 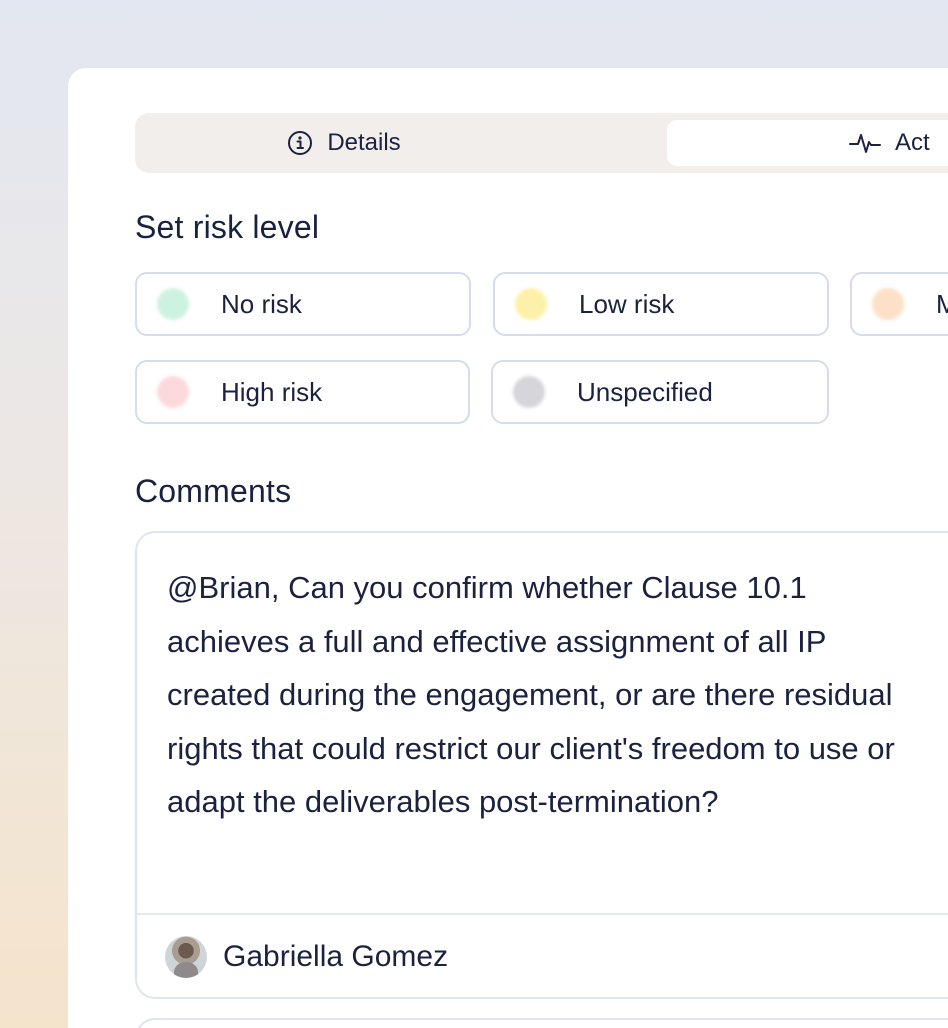 I want to click on risk-option-label: M, so click(x=942, y=303).